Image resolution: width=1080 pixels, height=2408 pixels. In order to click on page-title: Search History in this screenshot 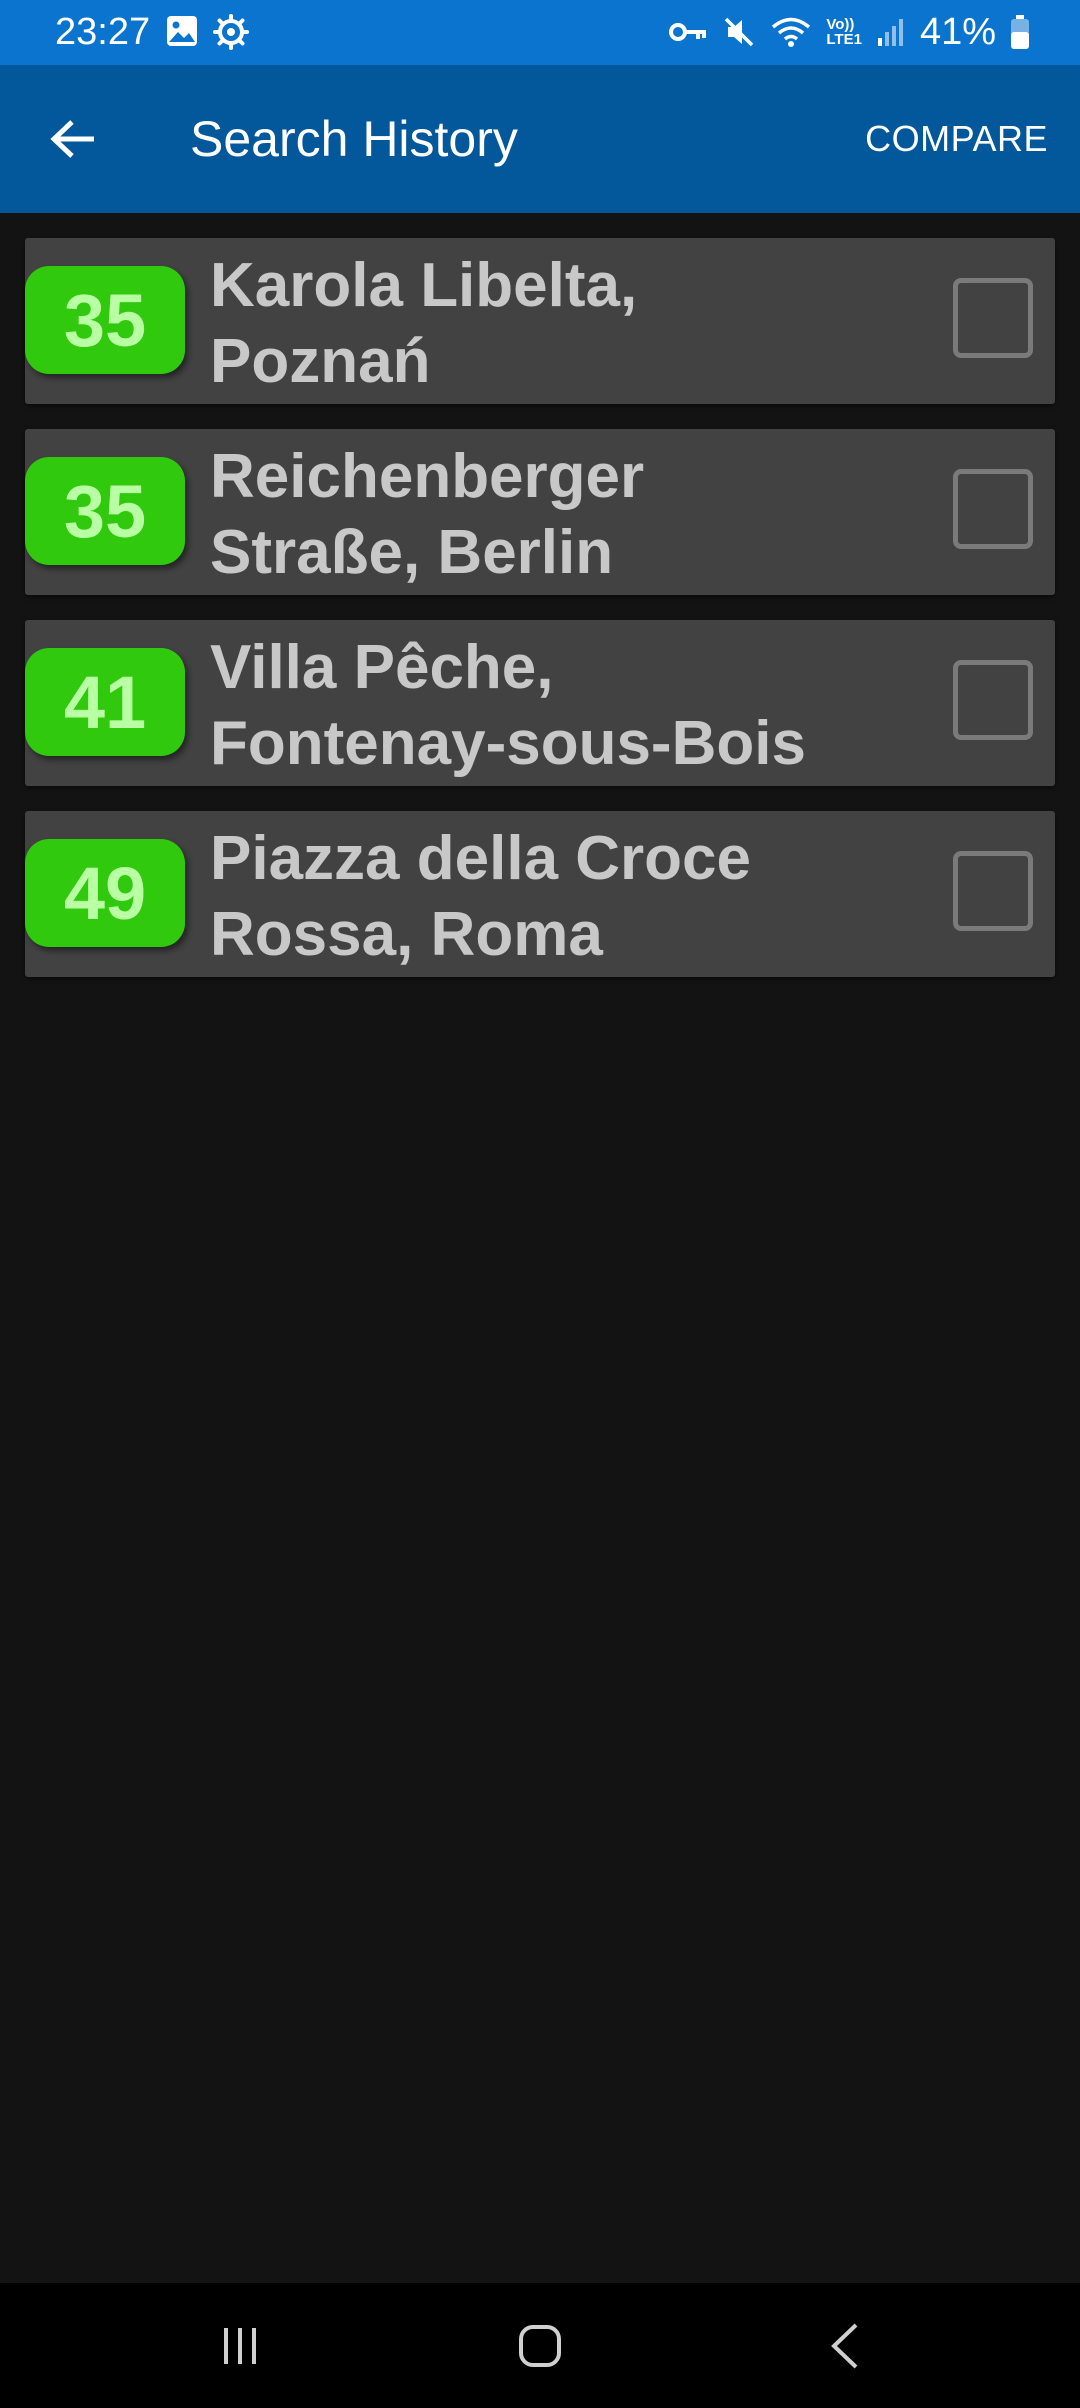, I will do `click(354, 139)`.